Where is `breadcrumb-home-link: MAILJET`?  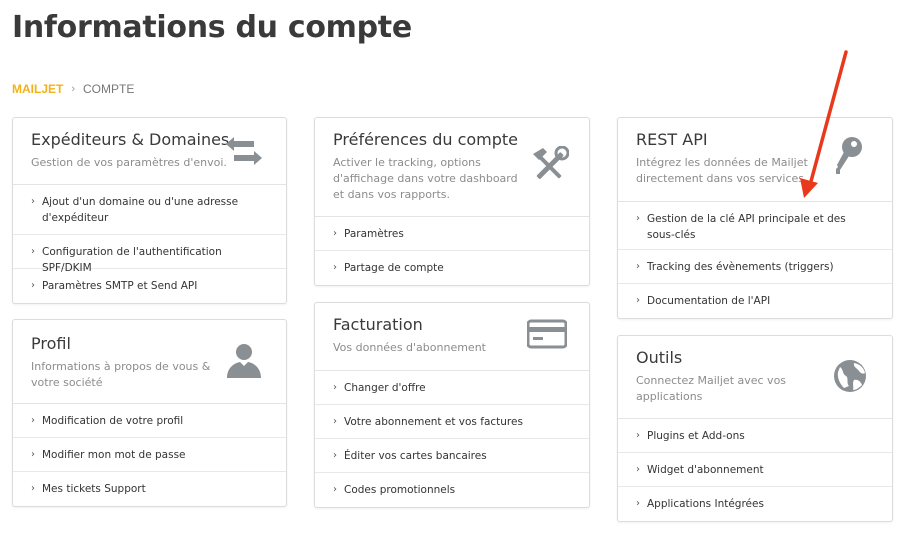 breadcrumb-home-link: MAILJET is located at coordinates (37, 89).